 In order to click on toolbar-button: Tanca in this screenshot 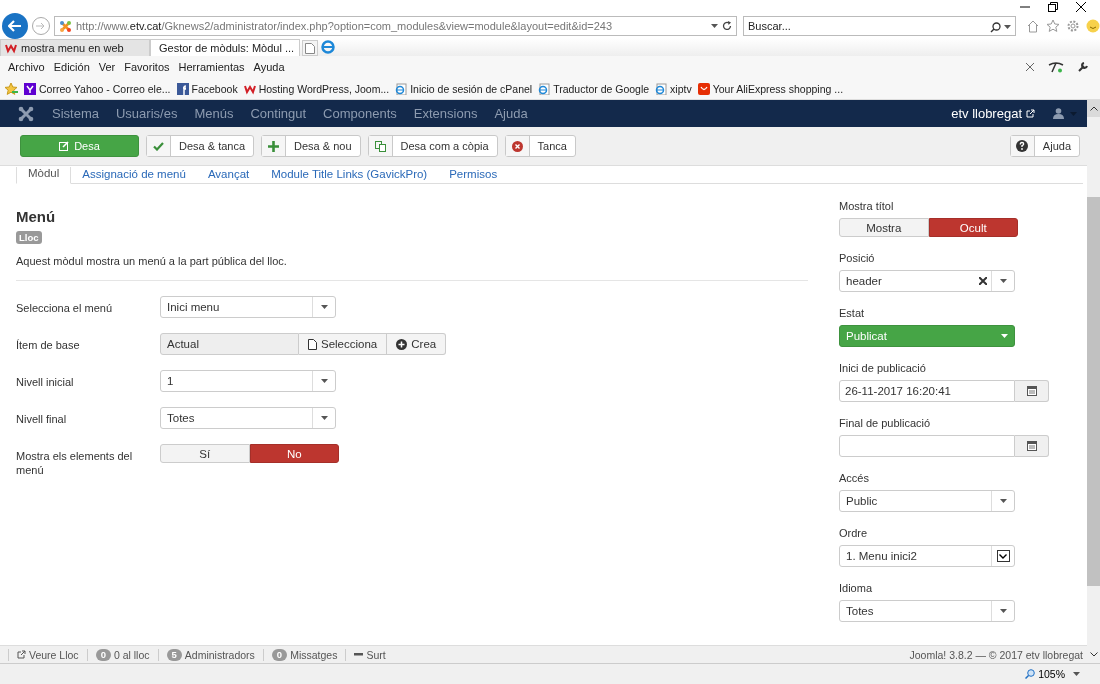, I will do `click(540, 146)`.